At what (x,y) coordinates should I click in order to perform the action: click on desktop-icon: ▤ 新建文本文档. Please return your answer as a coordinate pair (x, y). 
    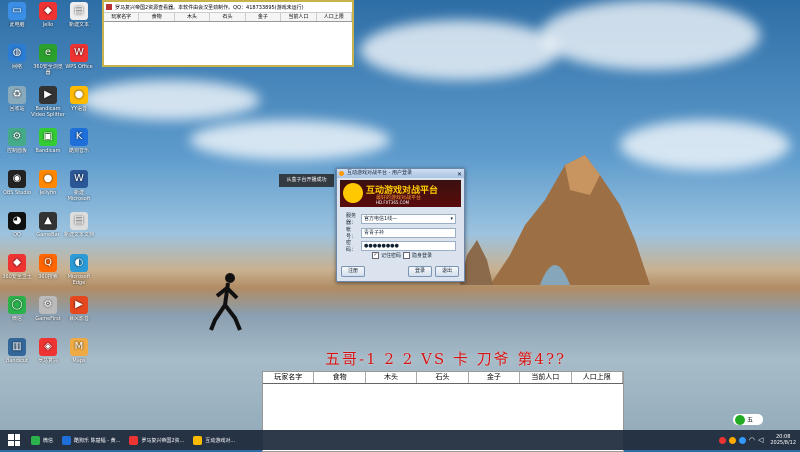
    Looking at the image, I should click on (79, 228).